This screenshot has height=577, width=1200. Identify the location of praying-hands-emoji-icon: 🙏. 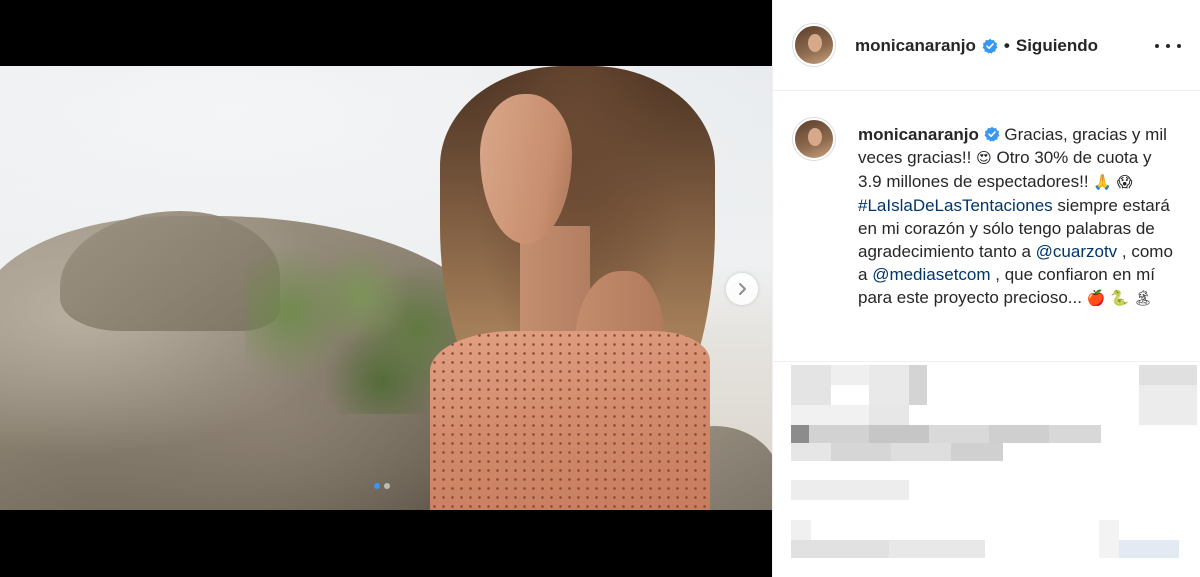
(1102, 182).